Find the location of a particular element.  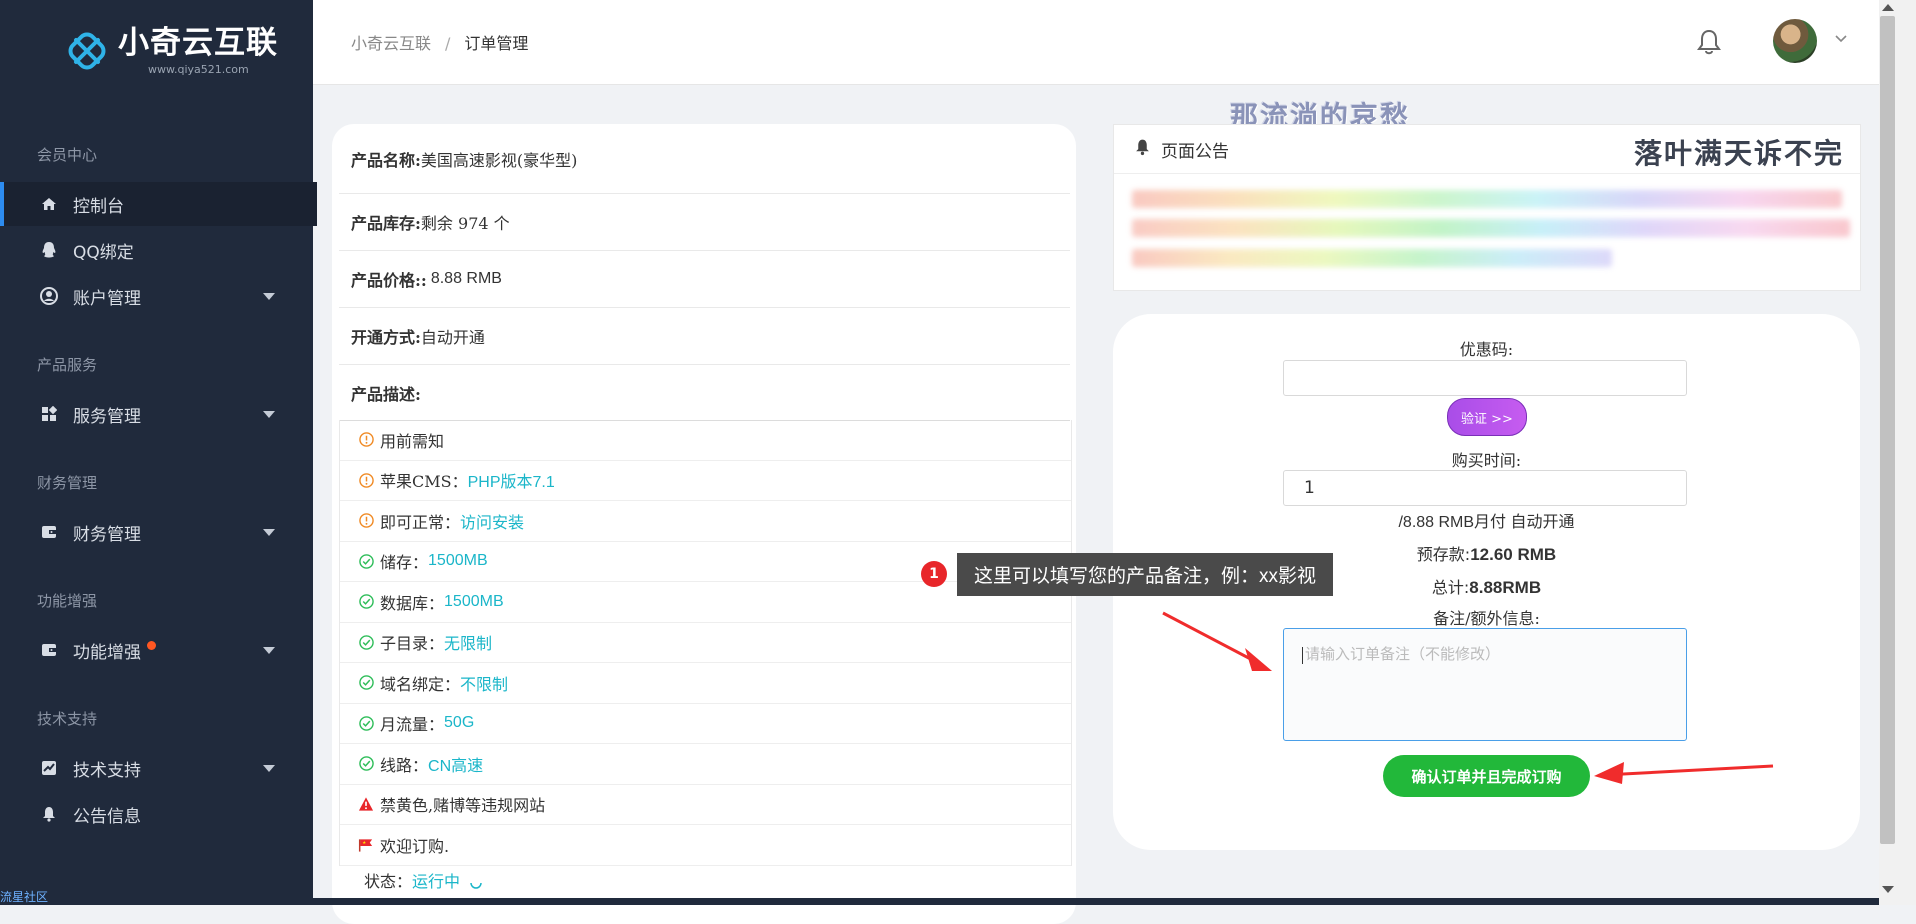

feature-text: 欢迎订购. is located at coordinates (415, 846).